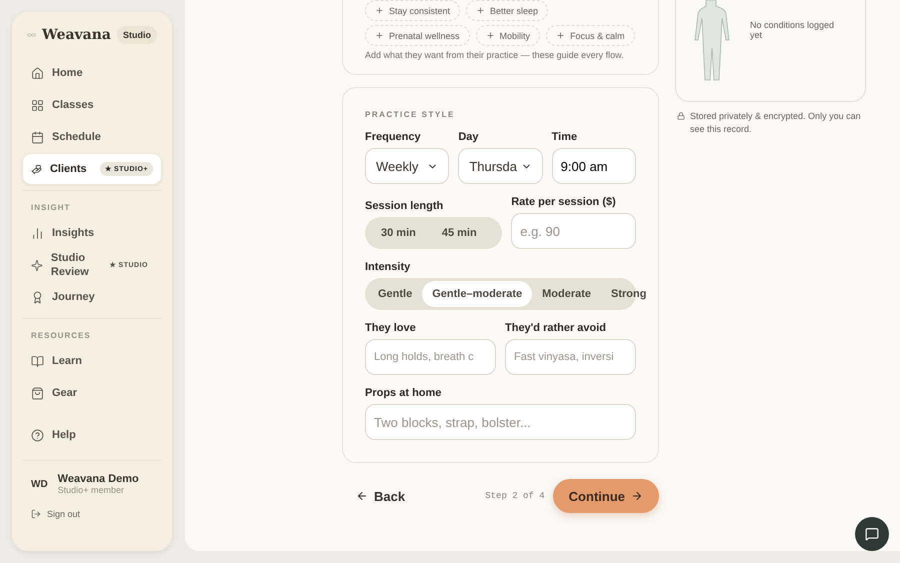 The image size is (900, 563). Describe the element at coordinates (92, 204) in the screenshot. I see `section-heading: INSIGHT` at that location.